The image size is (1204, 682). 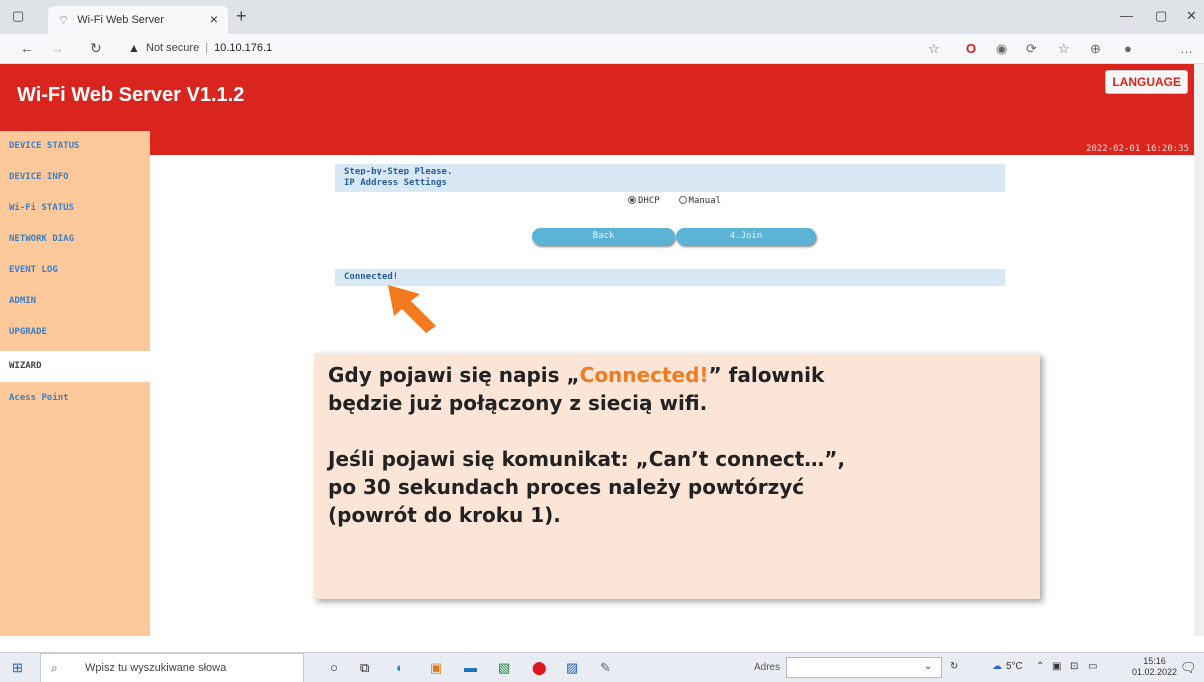 I want to click on wifi-icon: ⌔, so click(x=64, y=19).